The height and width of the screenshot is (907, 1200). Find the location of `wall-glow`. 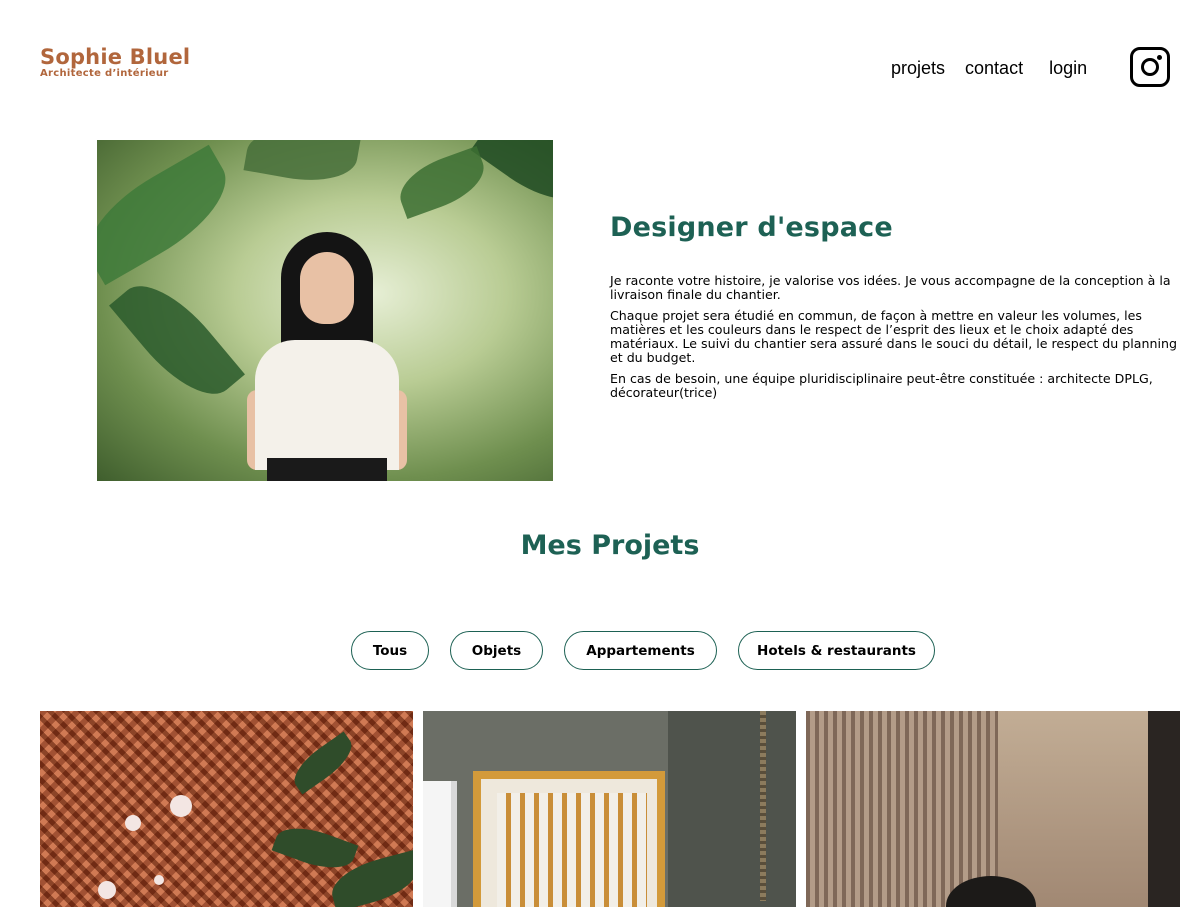

wall-glow is located at coordinates (1073, 809).